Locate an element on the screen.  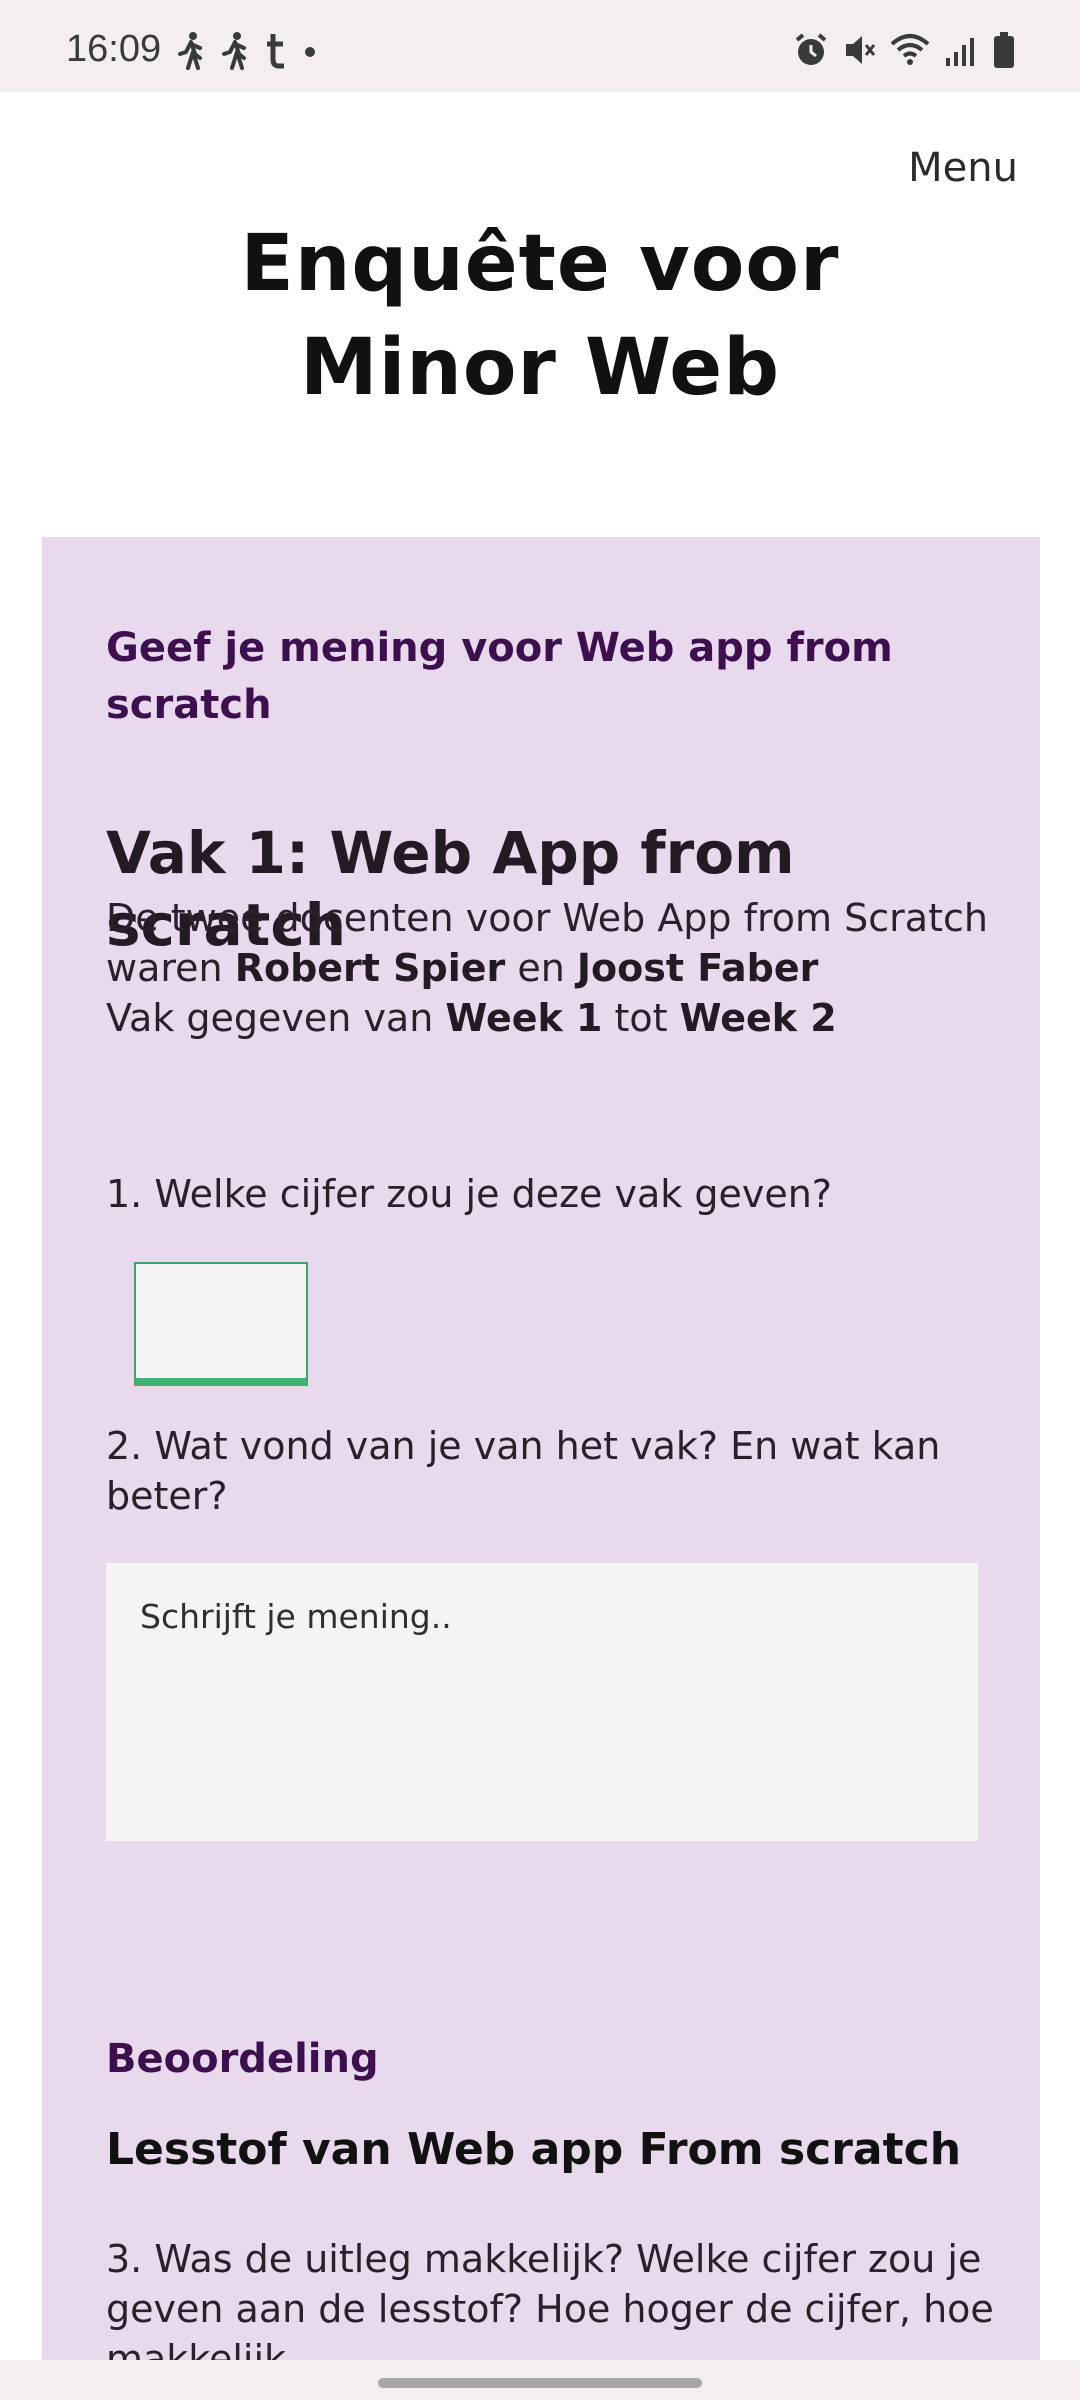
mute-icon is located at coordinates (859, 50).